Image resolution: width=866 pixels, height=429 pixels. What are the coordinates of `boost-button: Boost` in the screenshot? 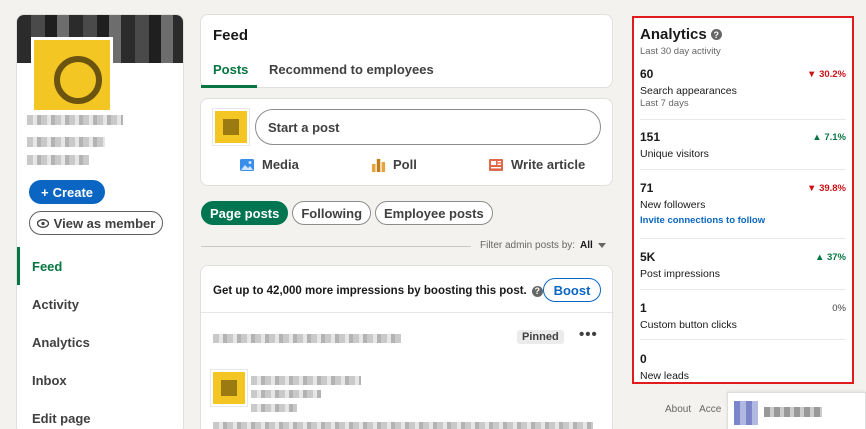 It's located at (572, 290).